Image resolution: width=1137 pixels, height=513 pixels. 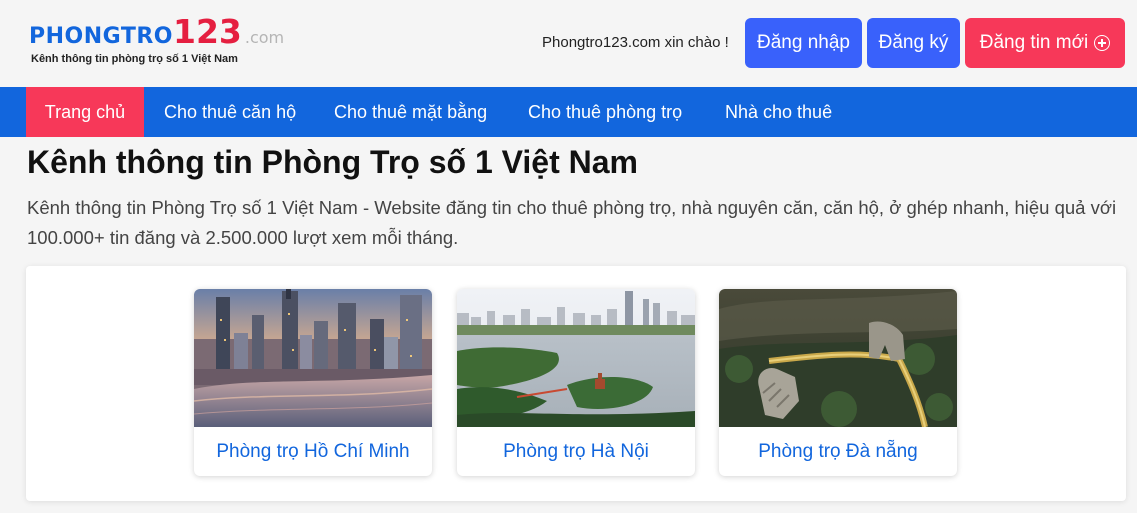 I want to click on location-card-label: Phòng trọ Đà nẵng, so click(x=838, y=451).